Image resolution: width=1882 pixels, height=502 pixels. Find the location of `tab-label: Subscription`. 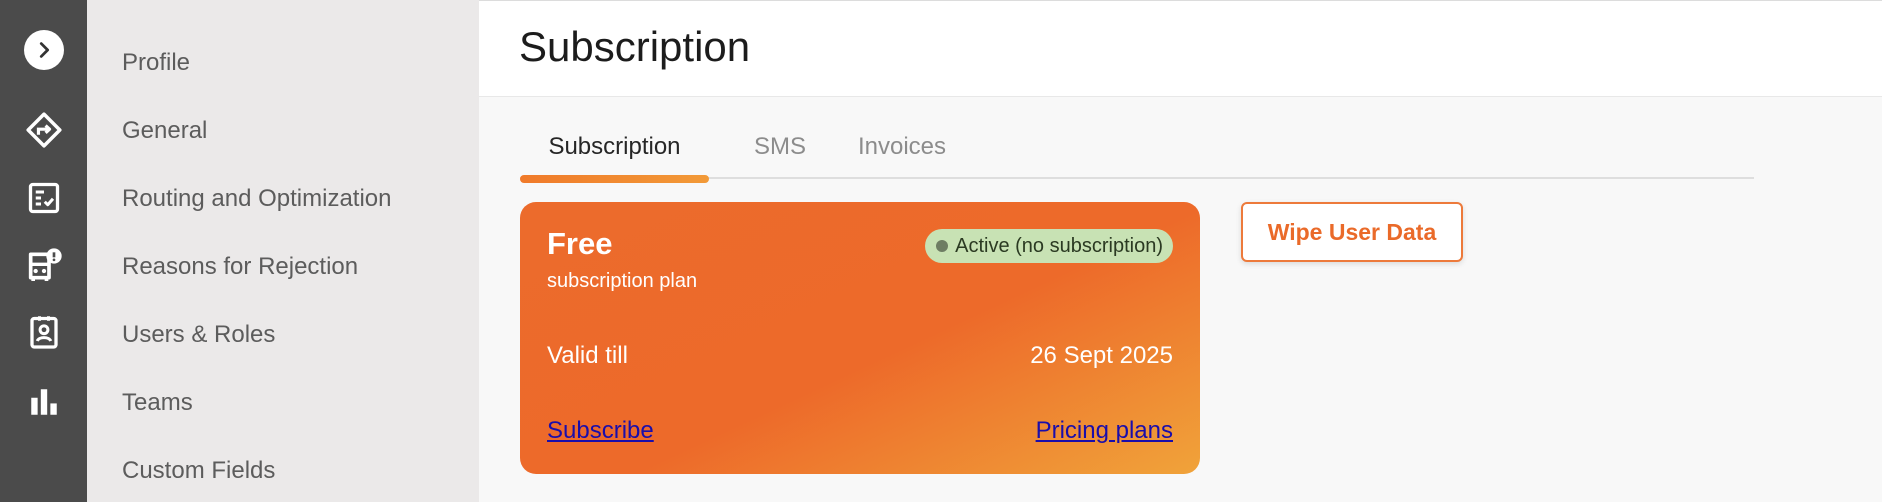

tab-label: Subscription is located at coordinates (614, 146).